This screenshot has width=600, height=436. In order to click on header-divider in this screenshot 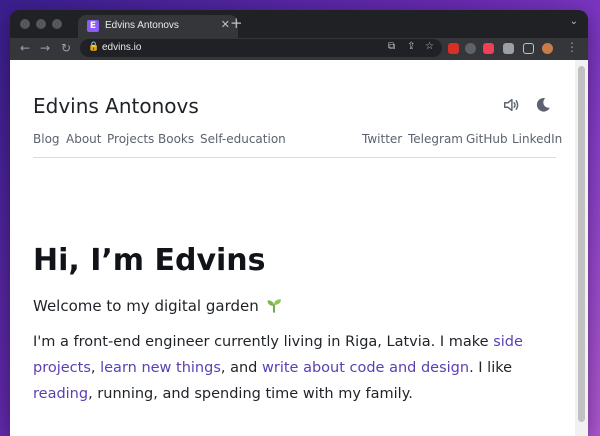, I will do `click(294, 157)`.